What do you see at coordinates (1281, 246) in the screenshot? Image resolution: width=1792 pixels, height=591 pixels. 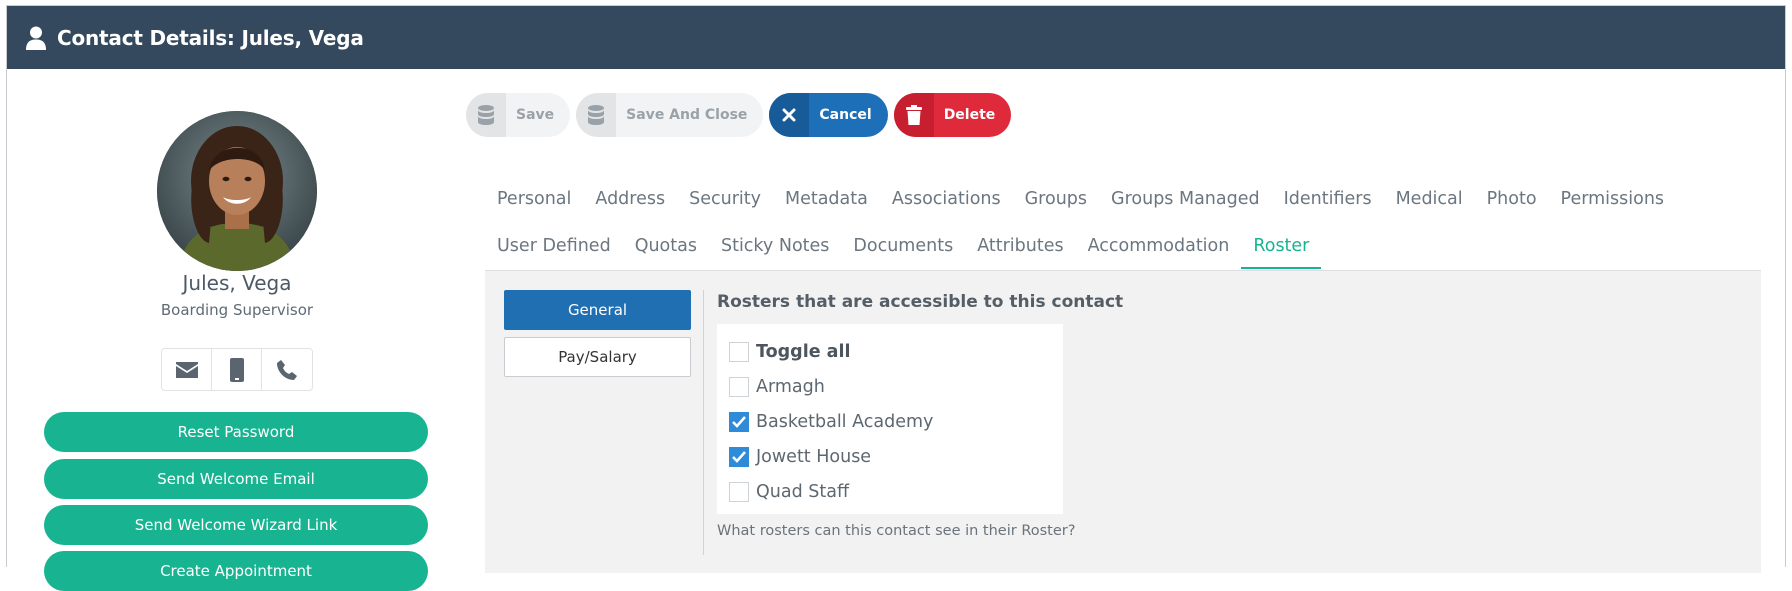 I see `tab-roster: Roster` at bounding box center [1281, 246].